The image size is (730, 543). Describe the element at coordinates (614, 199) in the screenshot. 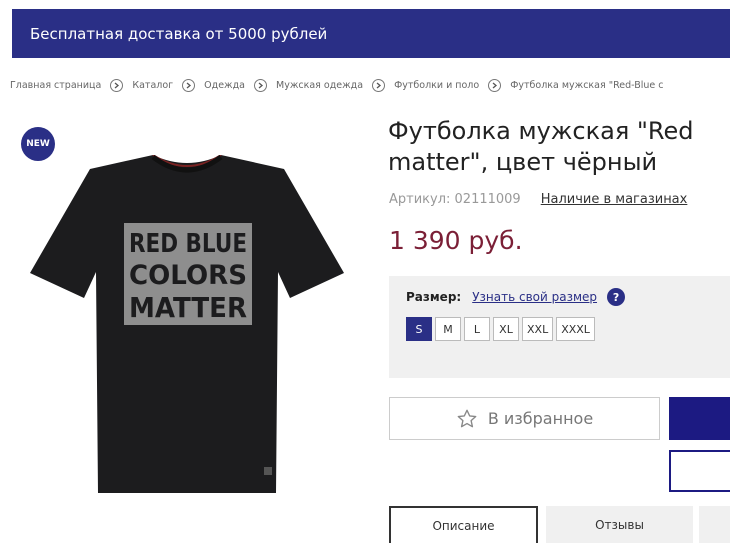

I see `store-availability-link: Наличие в магазинах` at that location.